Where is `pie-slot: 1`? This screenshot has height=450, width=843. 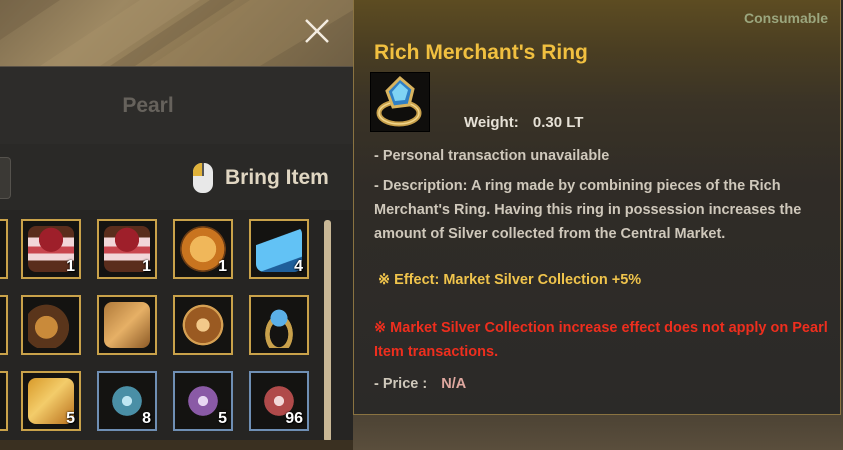 pie-slot: 1 is located at coordinates (203, 249).